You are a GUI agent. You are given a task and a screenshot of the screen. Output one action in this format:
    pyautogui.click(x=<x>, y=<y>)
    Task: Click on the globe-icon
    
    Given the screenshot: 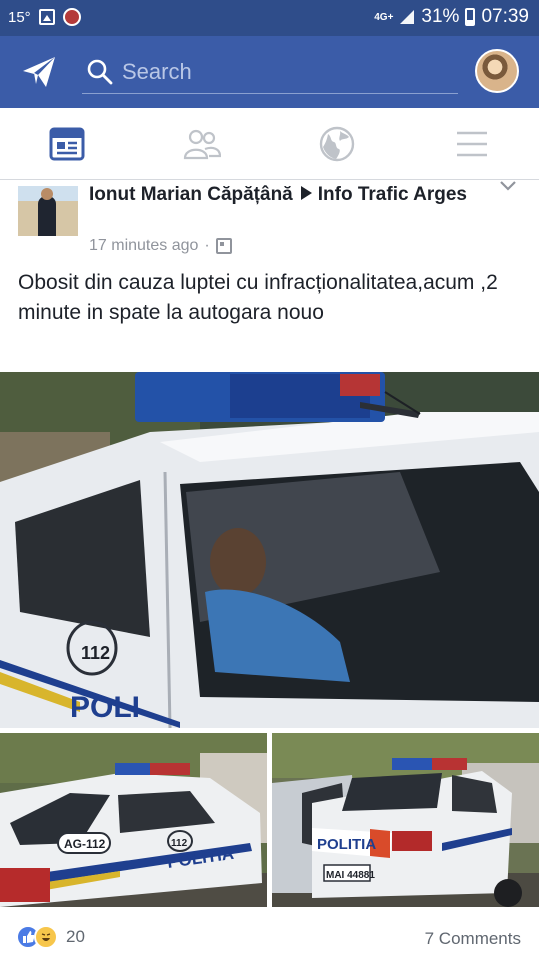 What is the action you would take?
    pyautogui.click(x=337, y=144)
    